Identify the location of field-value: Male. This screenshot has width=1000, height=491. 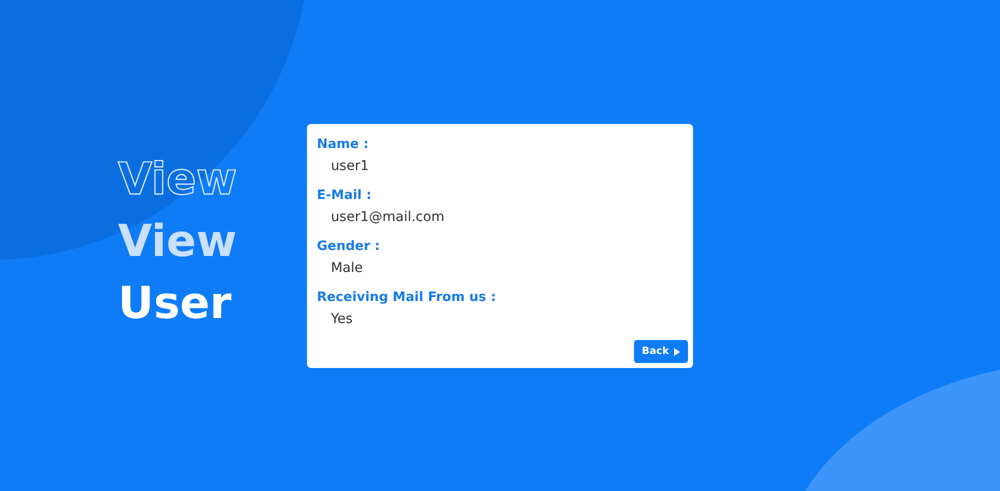
(347, 268).